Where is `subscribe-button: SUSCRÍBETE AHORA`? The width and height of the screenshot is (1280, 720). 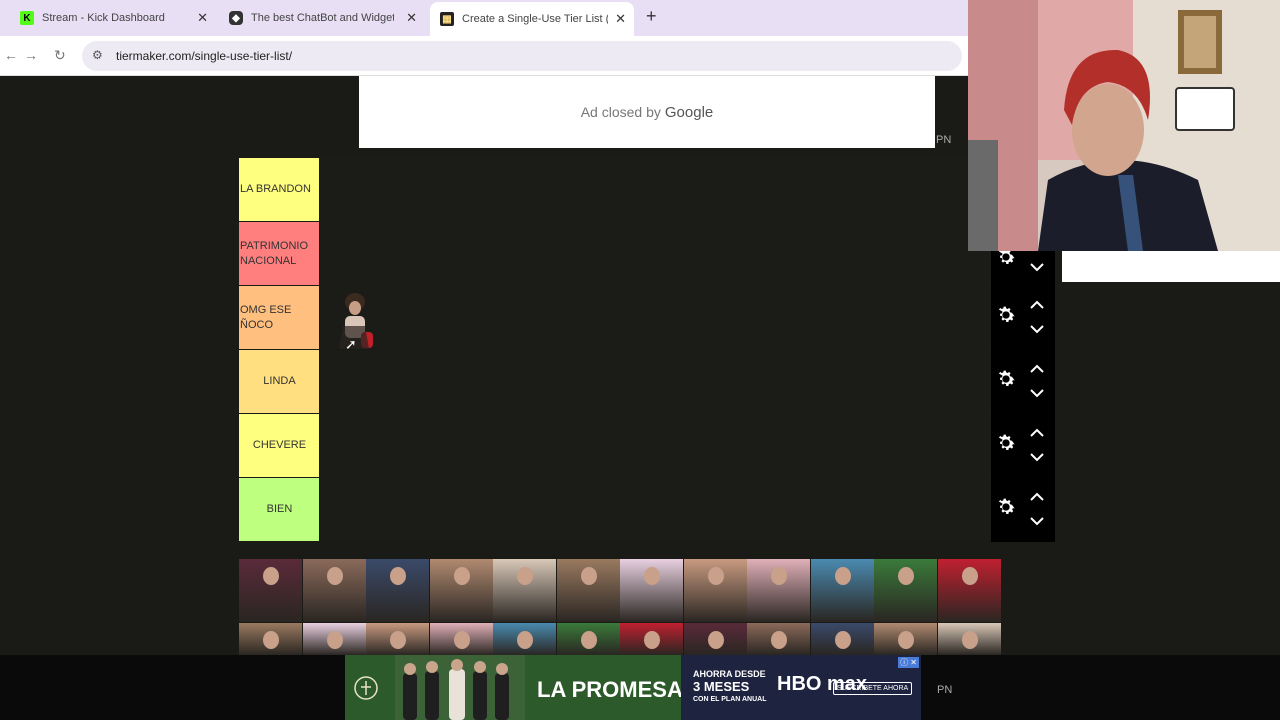
subscribe-button: SUSCRÍBETE AHORA is located at coordinates (873, 688).